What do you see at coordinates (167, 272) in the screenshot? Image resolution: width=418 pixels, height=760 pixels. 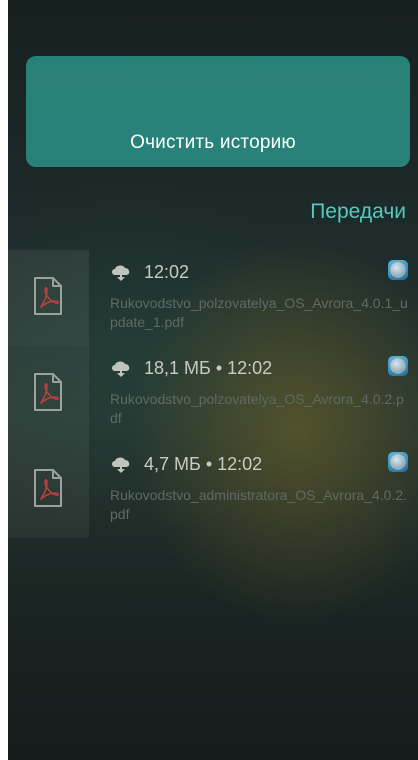 I see `transfer-status-text: 12:02` at bounding box center [167, 272].